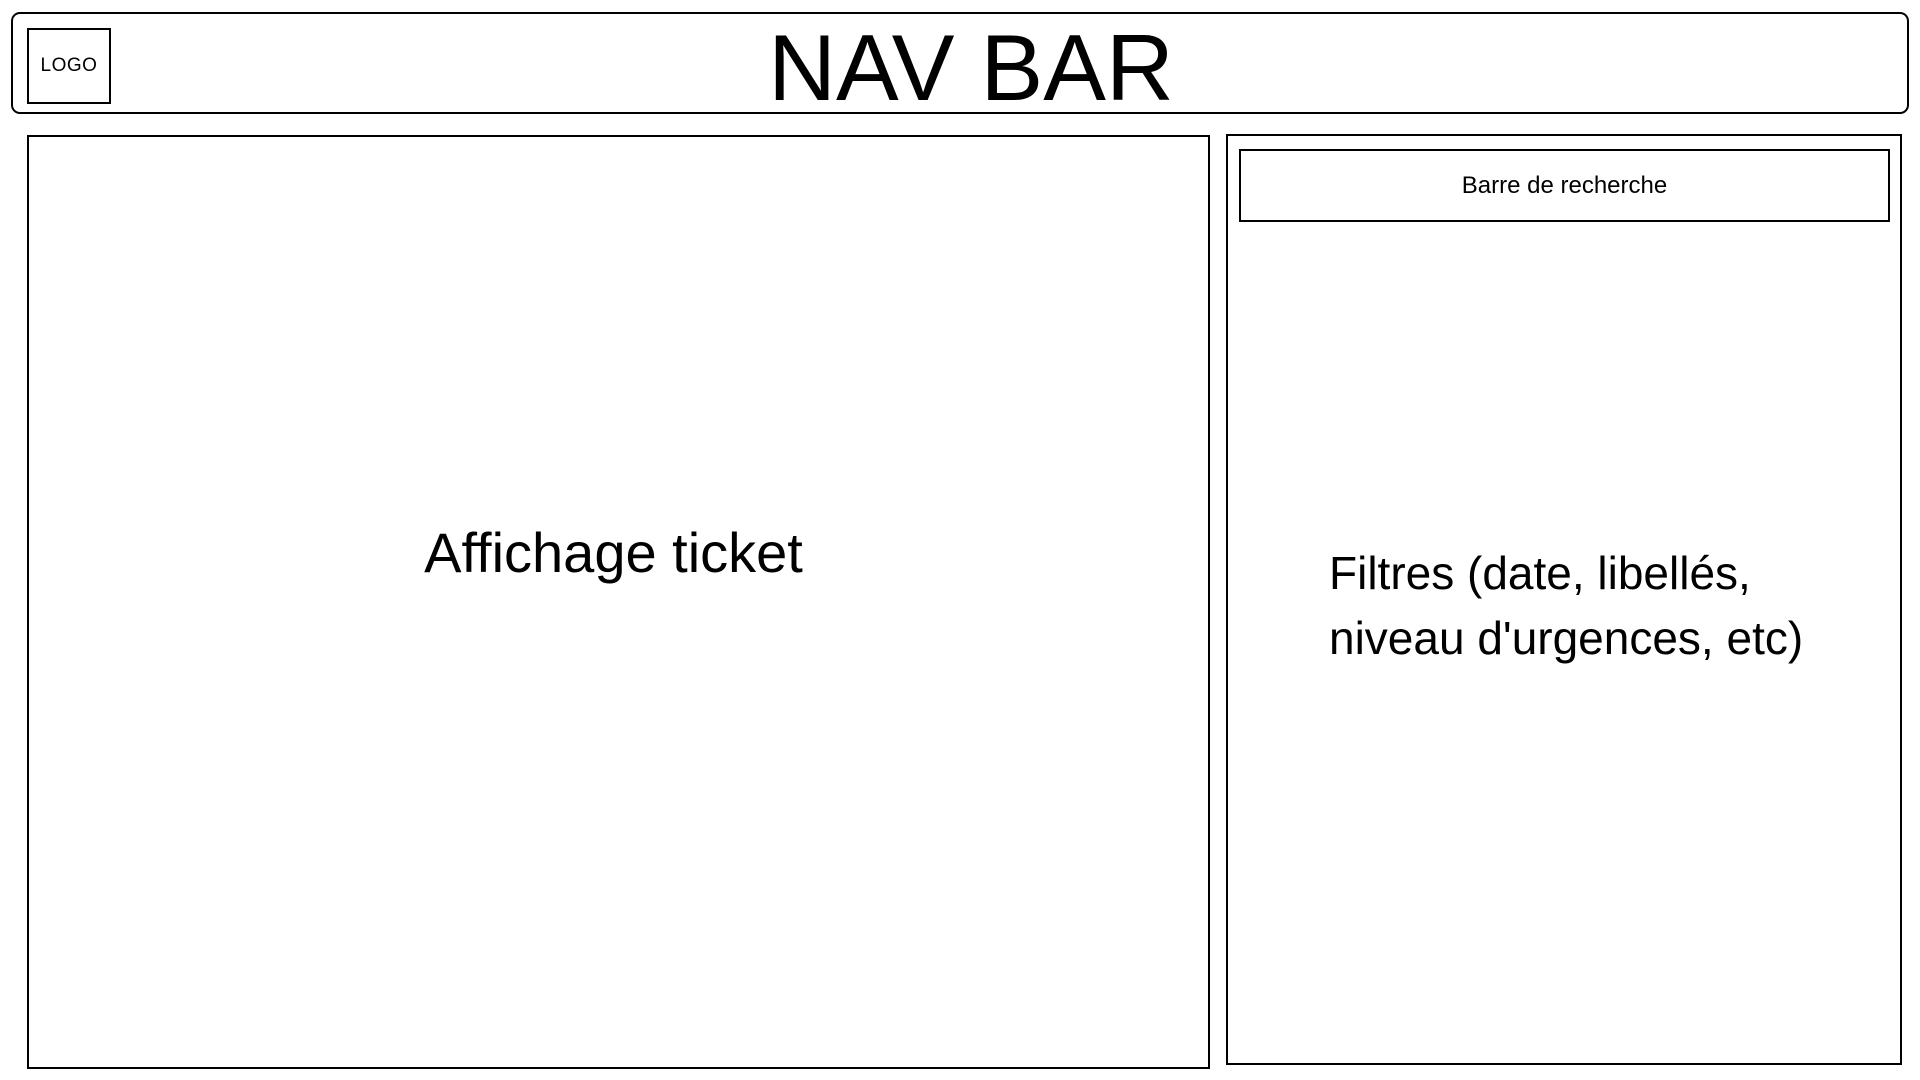 Image resolution: width=1920 pixels, height=1080 pixels. I want to click on search-input: Barre de recherche, so click(1564, 185).